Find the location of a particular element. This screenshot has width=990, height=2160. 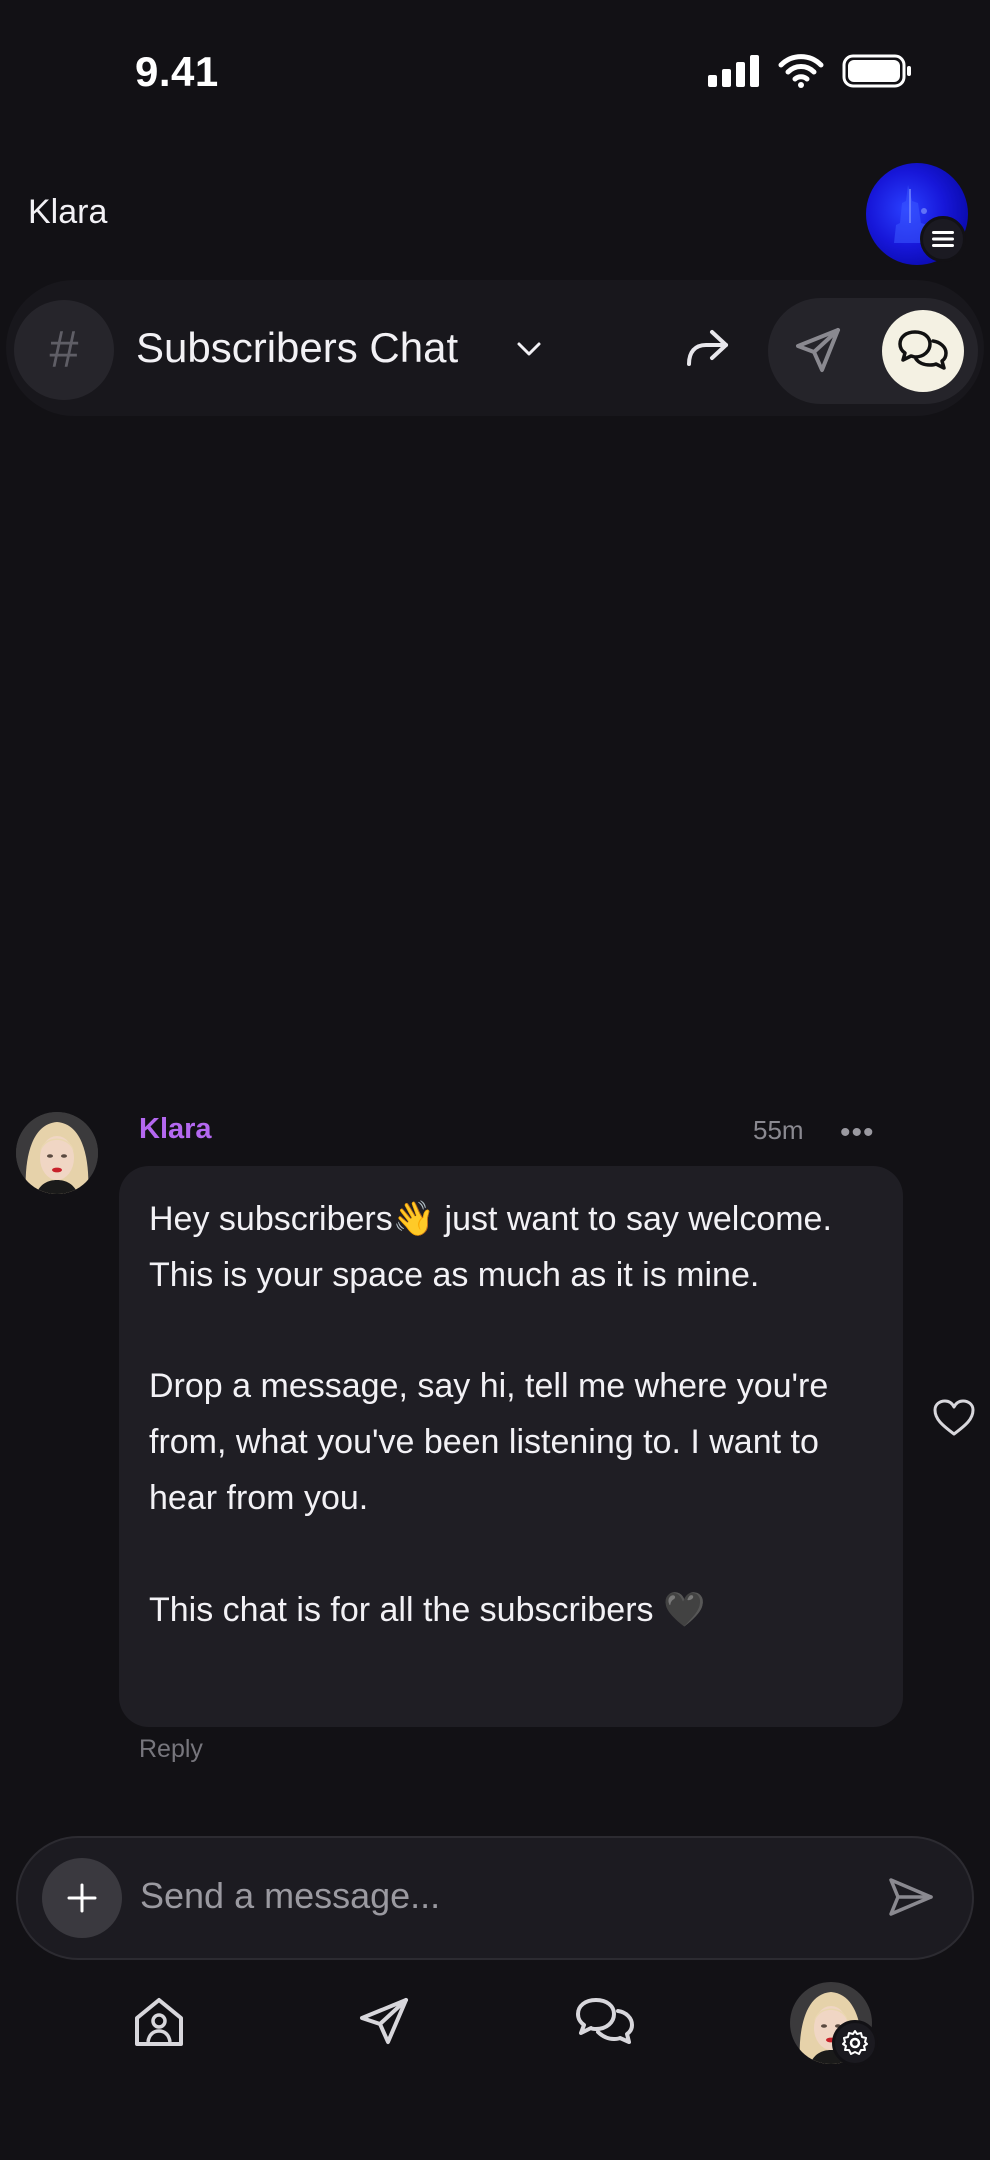

wifi-icon is located at coordinates (801, 71).